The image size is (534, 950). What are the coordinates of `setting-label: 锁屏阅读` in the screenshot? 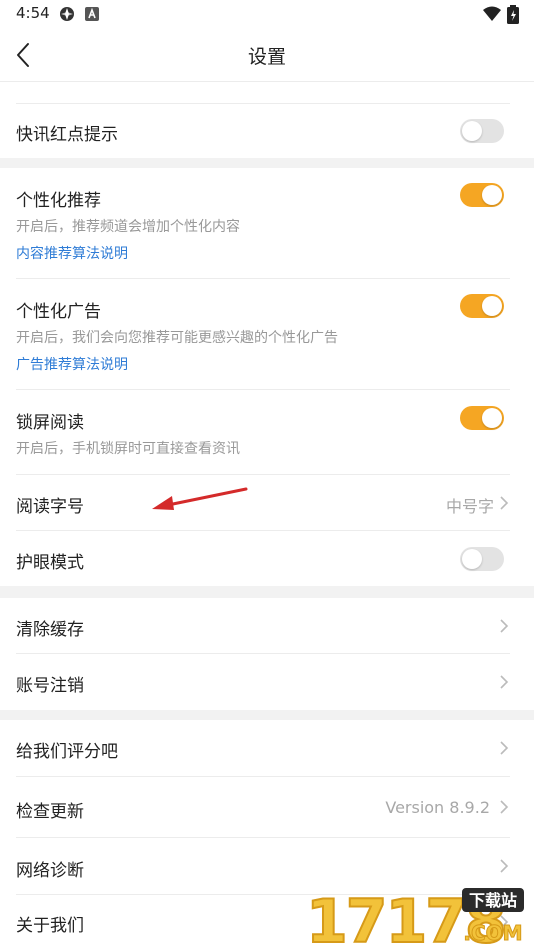 It's located at (50, 423).